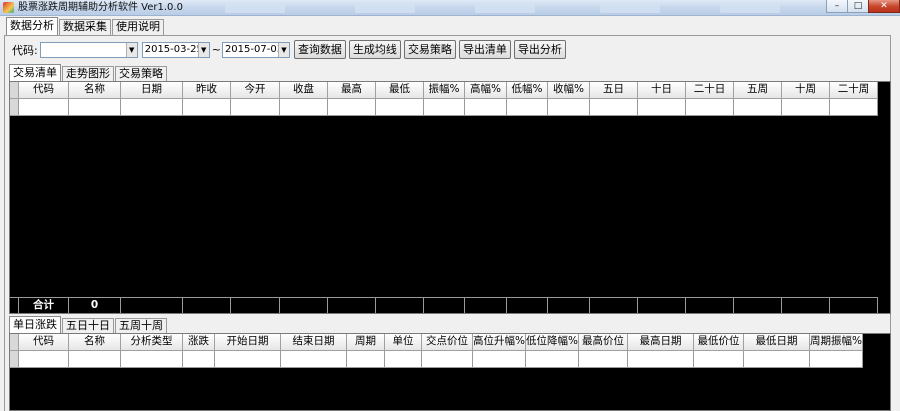  What do you see at coordinates (141, 73) in the screenshot?
I see `tab-trade-strategy: 交易策略` at bounding box center [141, 73].